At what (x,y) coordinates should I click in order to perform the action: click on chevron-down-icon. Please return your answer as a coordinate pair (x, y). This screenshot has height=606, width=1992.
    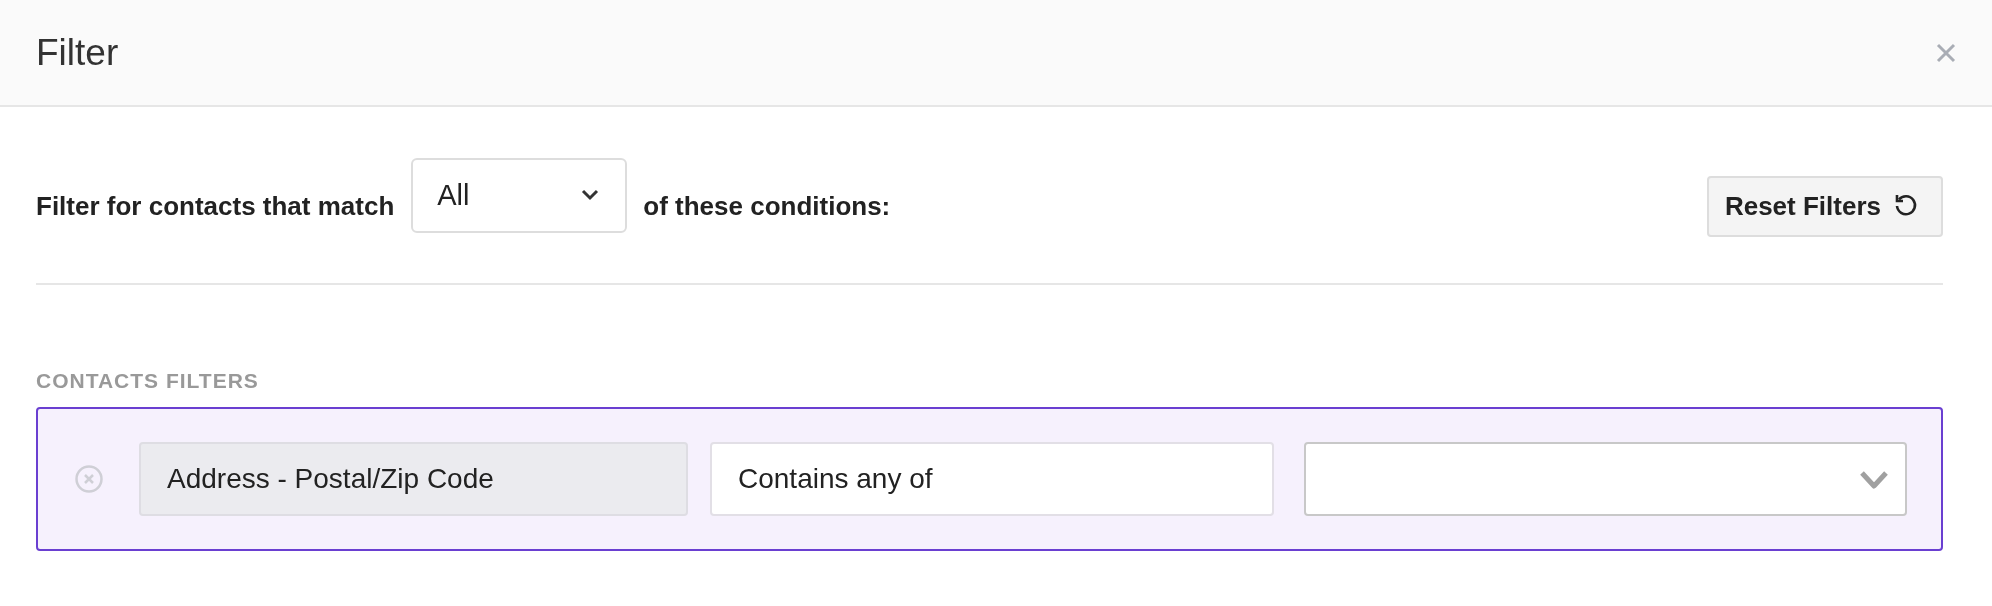
    Looking at the image, I should click on (590, 195).